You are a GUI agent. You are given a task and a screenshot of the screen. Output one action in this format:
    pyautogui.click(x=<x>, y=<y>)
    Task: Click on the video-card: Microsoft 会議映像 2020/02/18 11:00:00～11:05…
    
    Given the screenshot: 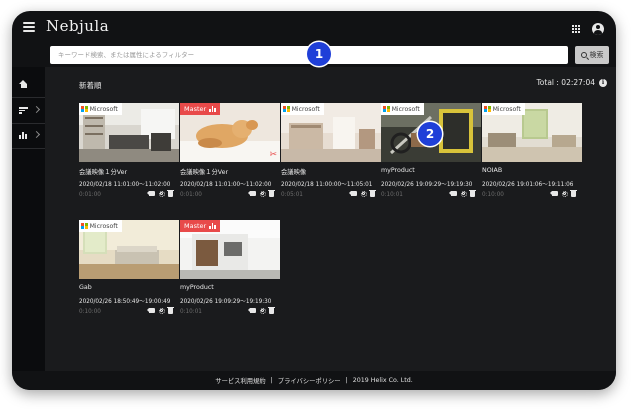 What is the action you would take?
    pyautogui.click(x=331, y=150)
    